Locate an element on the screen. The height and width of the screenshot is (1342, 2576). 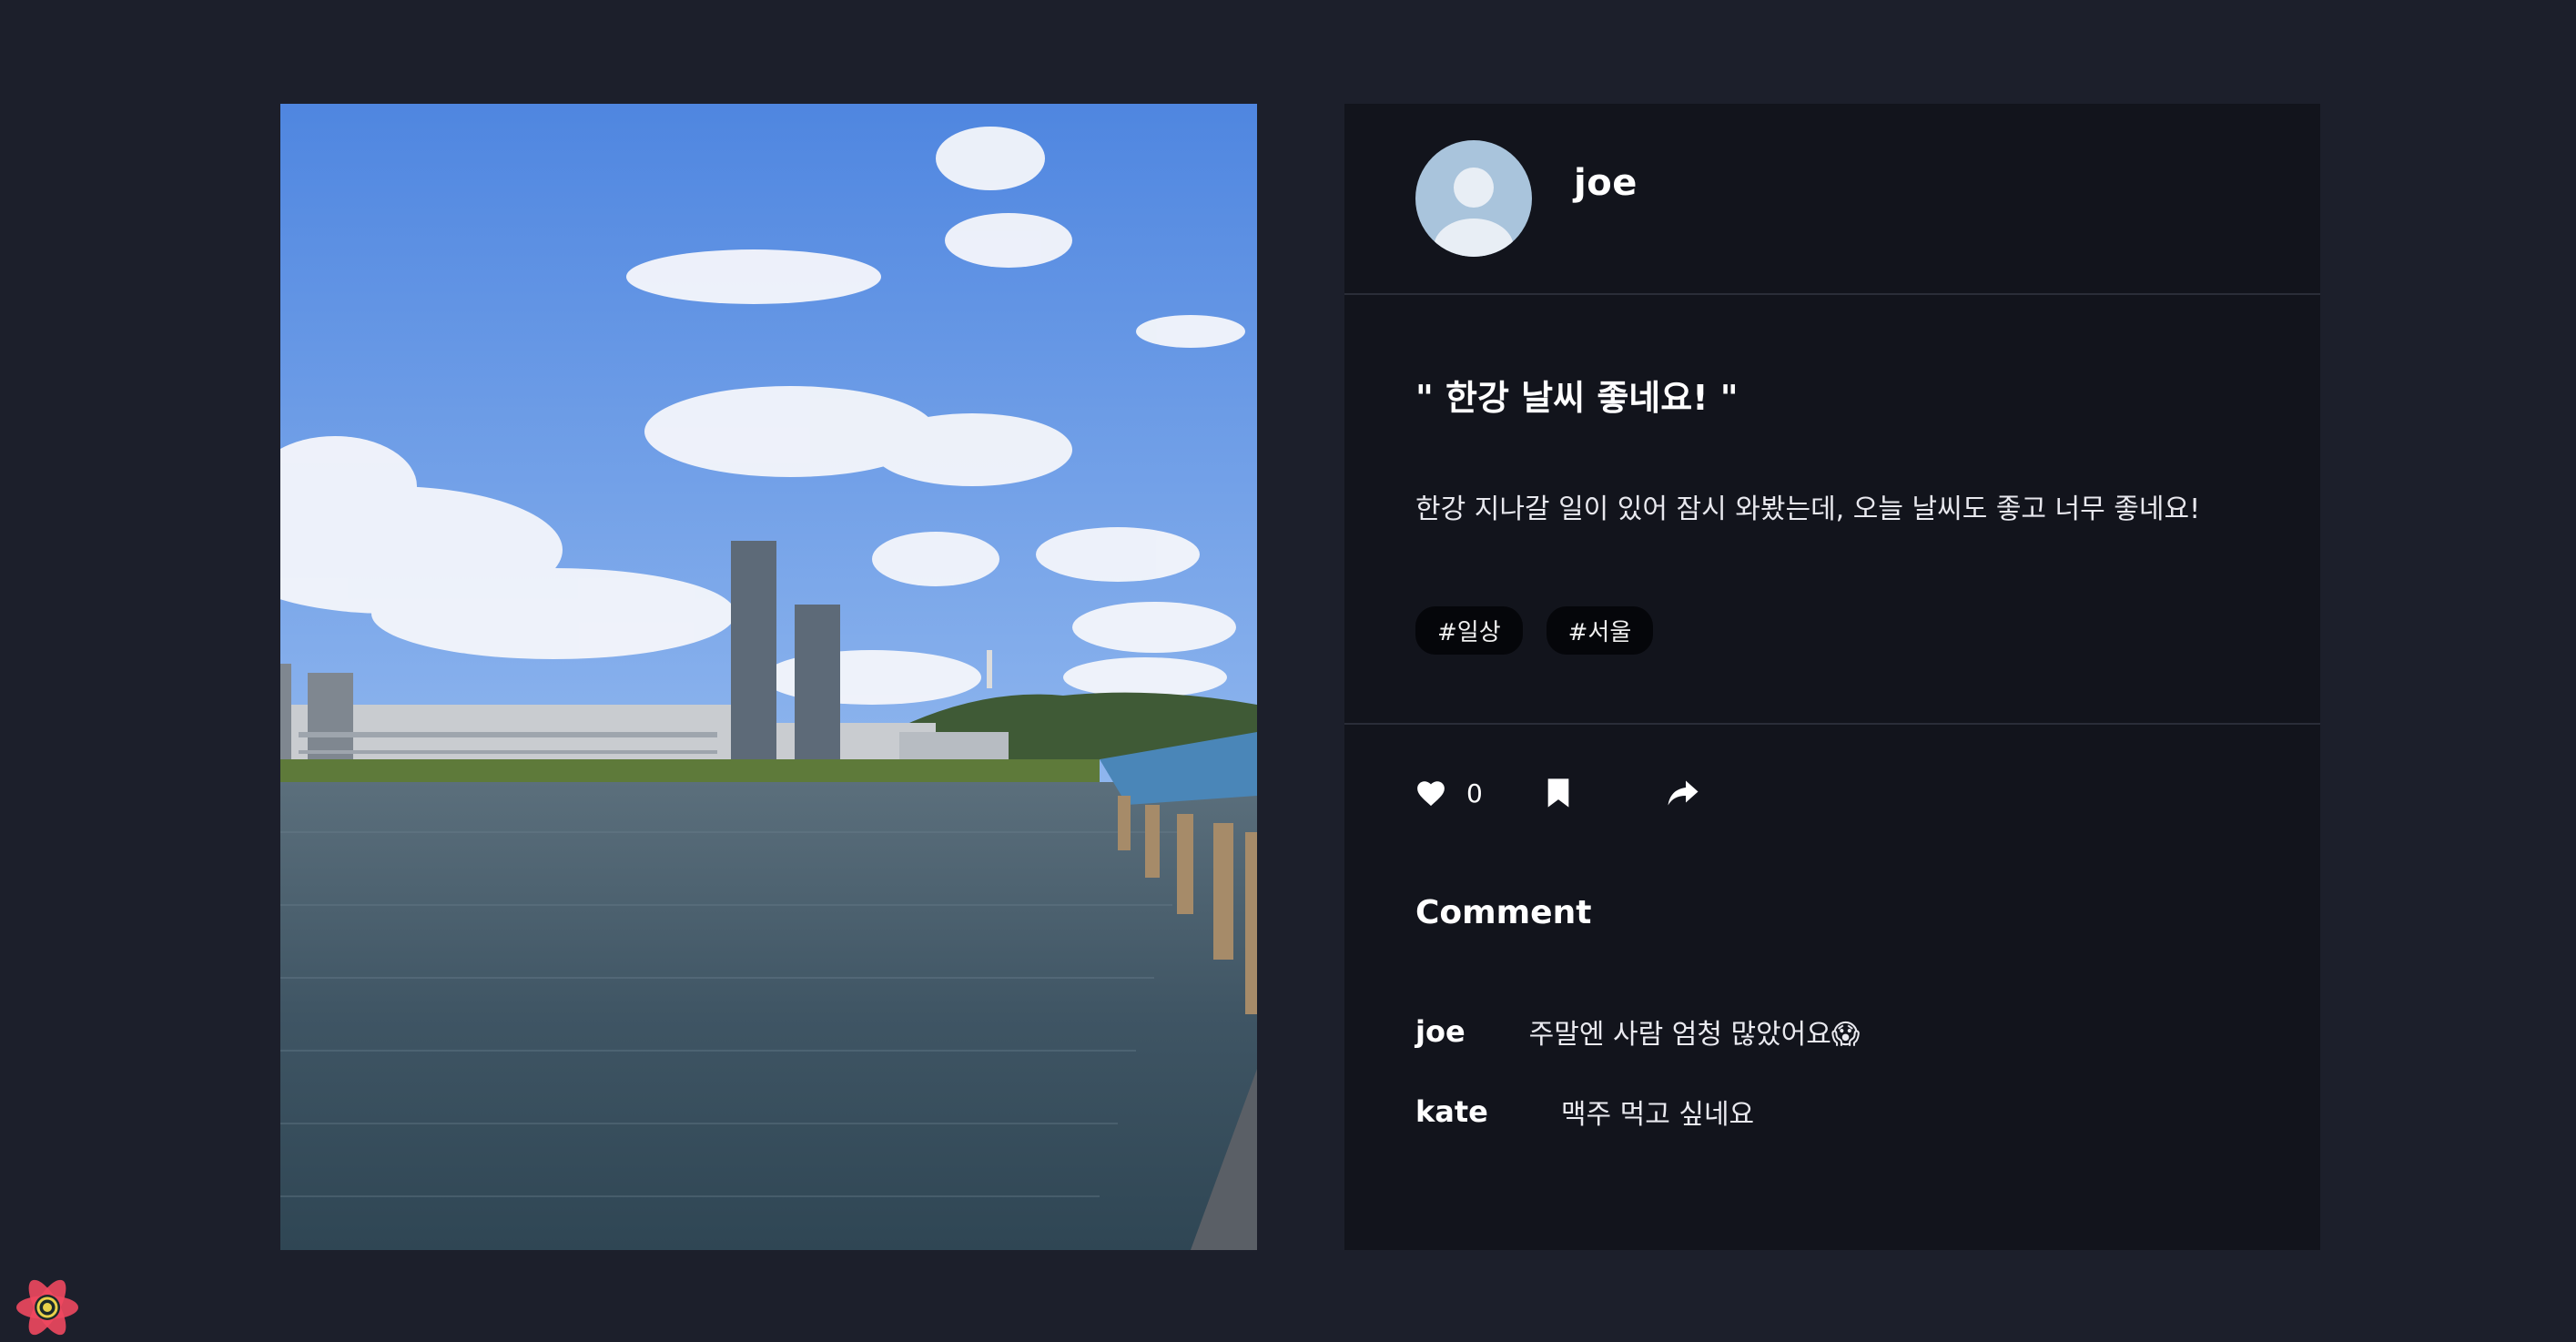
post-title: " 한강 날씨 좋네요! " is located at coordinates (1577, 398).